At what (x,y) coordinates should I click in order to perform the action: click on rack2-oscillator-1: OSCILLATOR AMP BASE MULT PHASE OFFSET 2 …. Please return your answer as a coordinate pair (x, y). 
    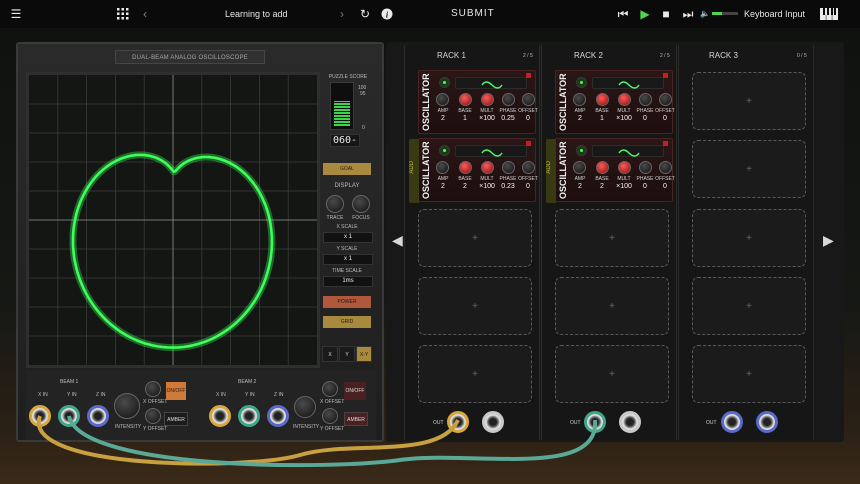
    Looking at the image, I should click on (615, 102).